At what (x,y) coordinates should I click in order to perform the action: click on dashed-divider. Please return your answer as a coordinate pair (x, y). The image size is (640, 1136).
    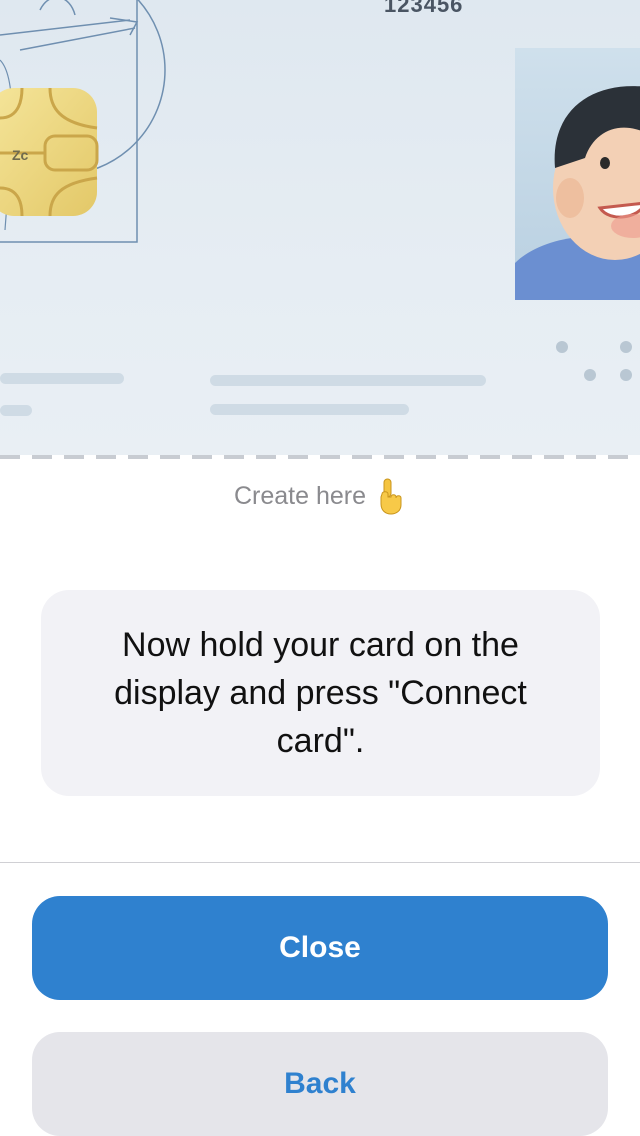
    Looking at the image, I should click on (320, 457).